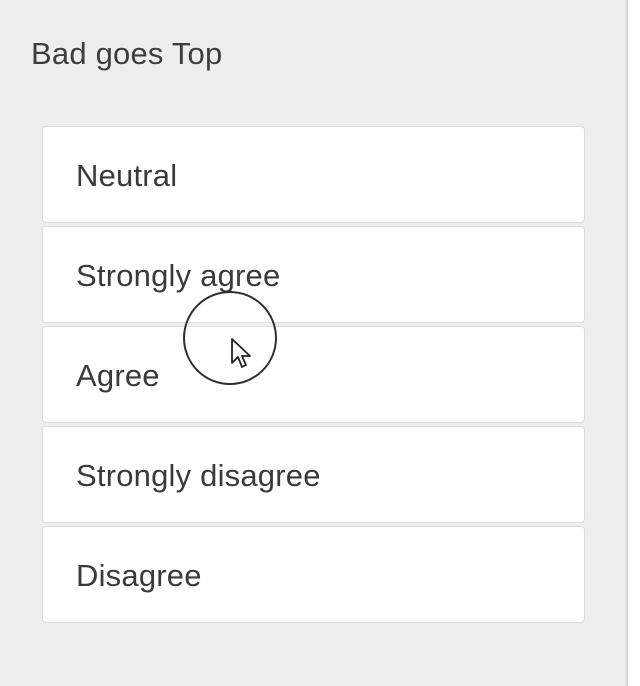 The width and height of the screenshot is (640, 686). Describe the element at coordinates (178, 275) in the screenshot. I see `ranking-item-label: Strongly agree` at that location.